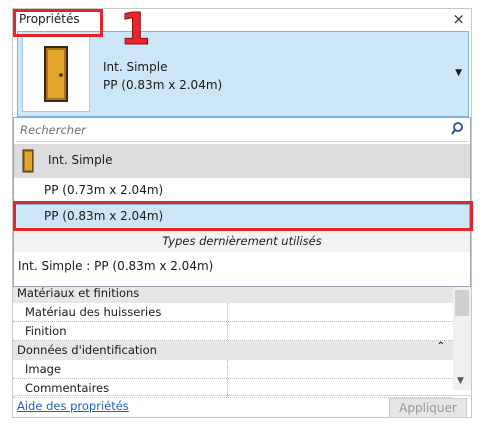 This screenshot has width=483, height=426. Describe the element at coordinates (428, 408) in the screenshot. I see `apply-button: Appliquer` at that location.